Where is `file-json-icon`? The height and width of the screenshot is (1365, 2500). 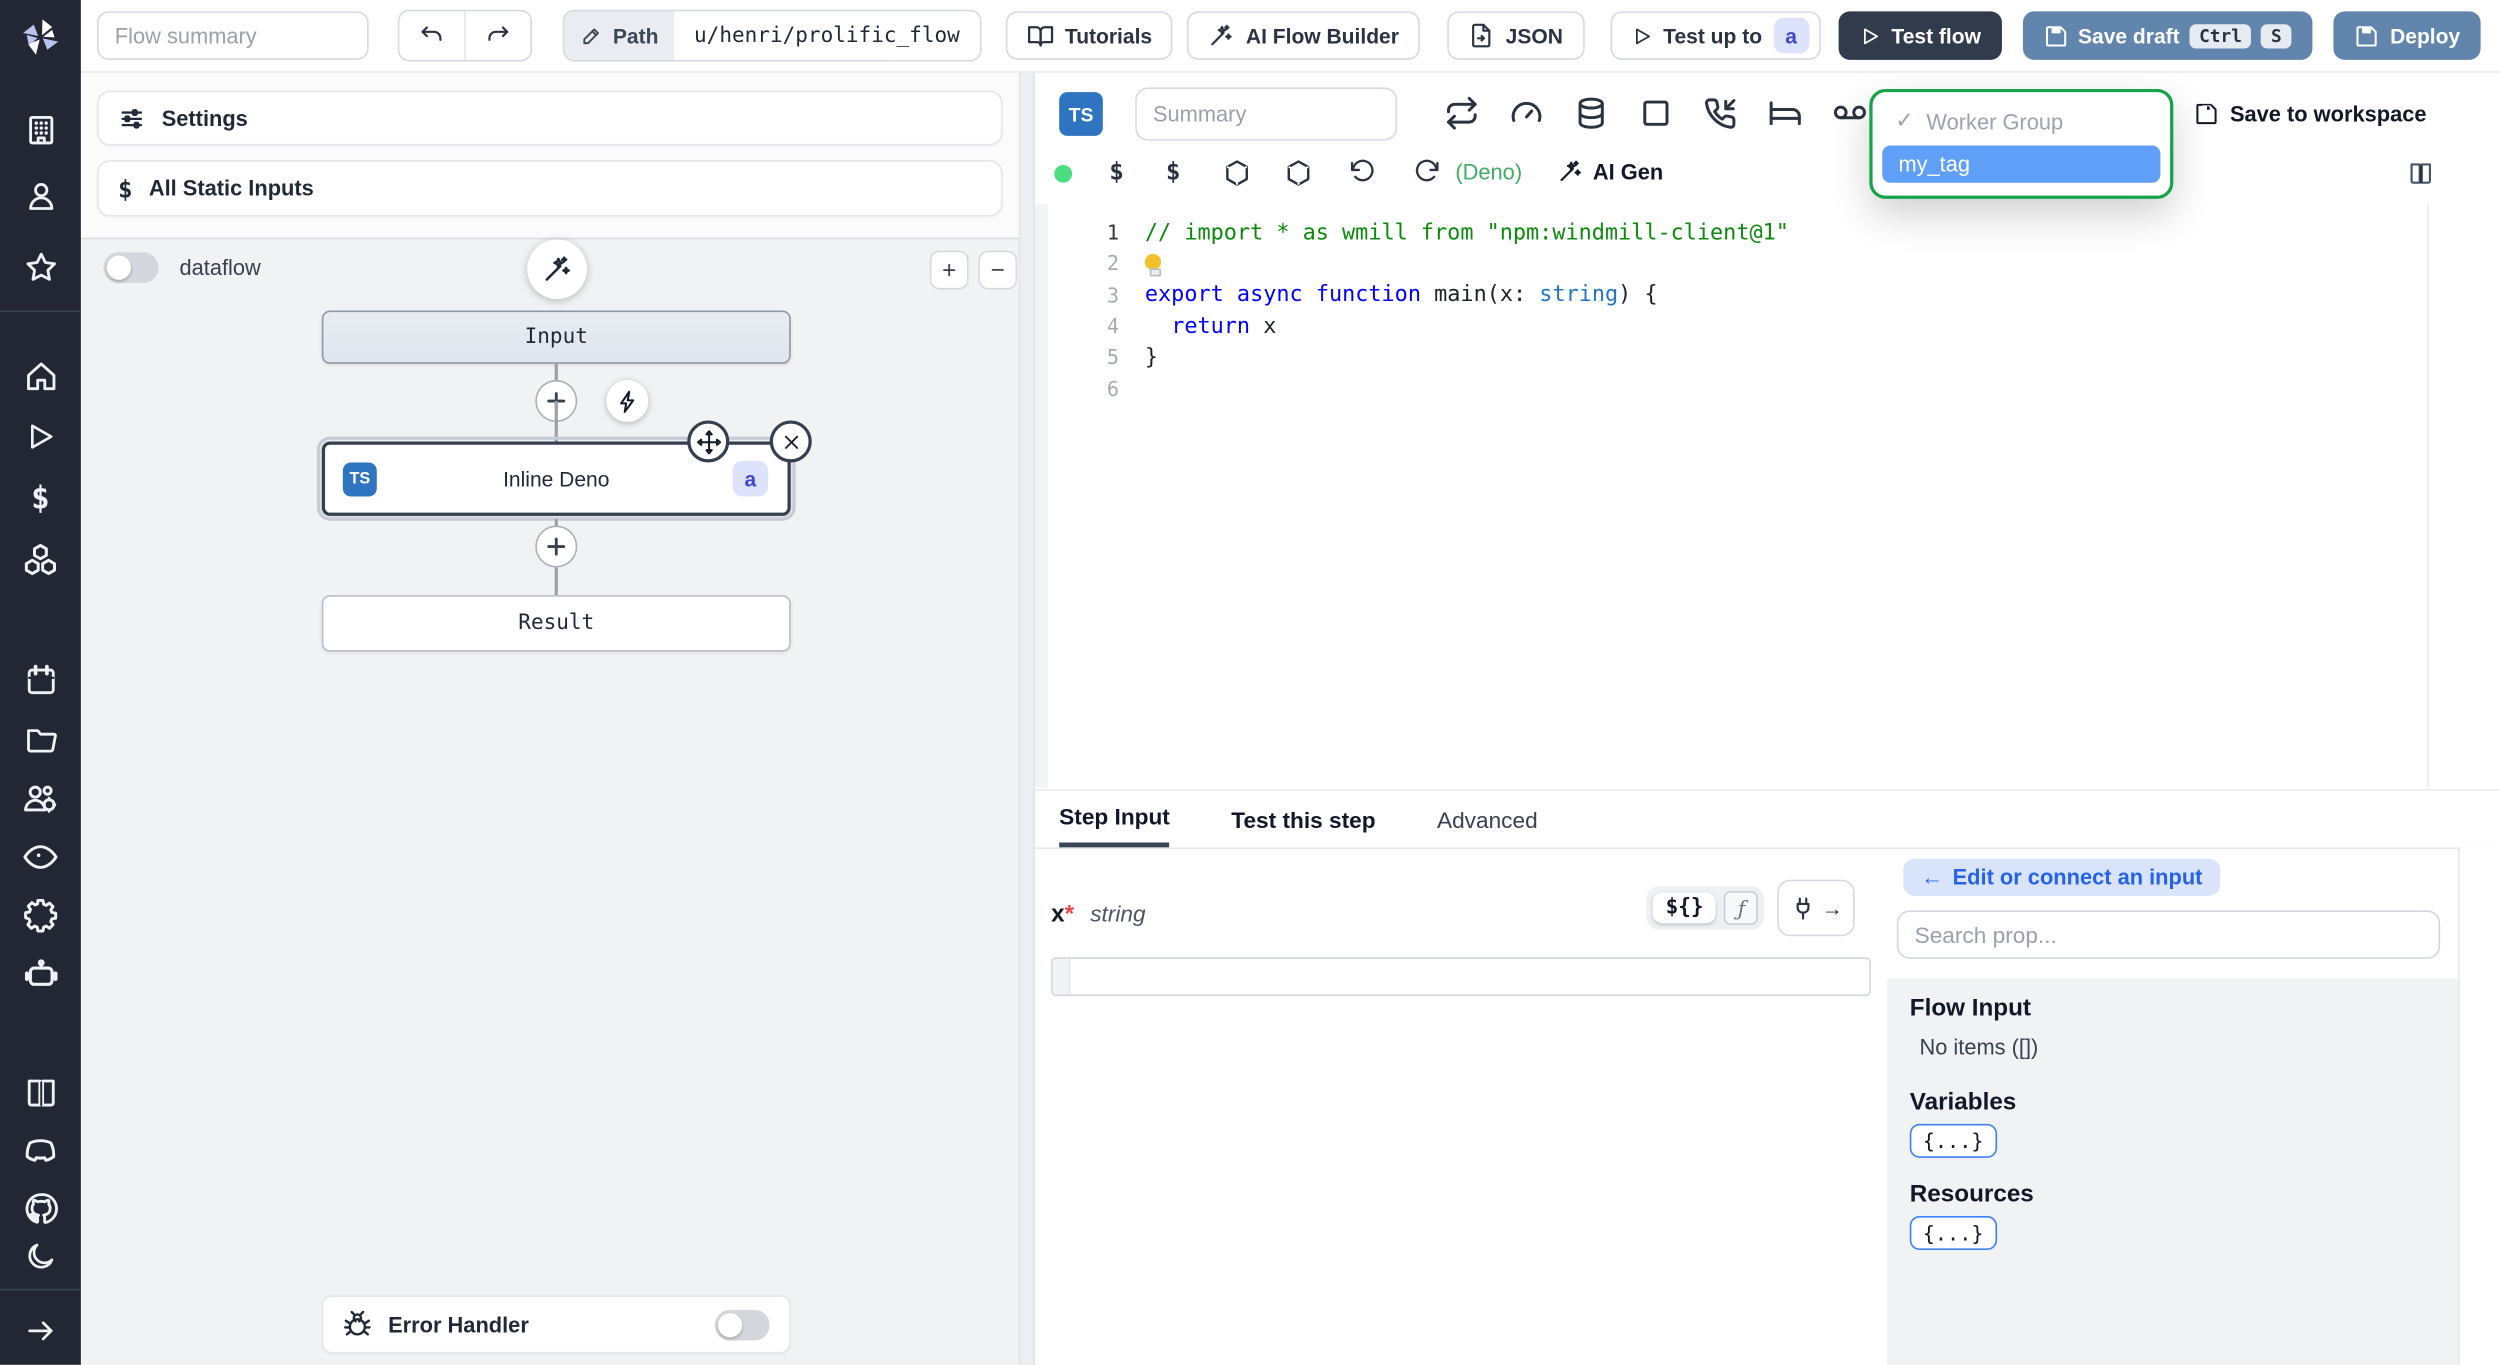
file-json-icon is located at coordinates (1481, 36).